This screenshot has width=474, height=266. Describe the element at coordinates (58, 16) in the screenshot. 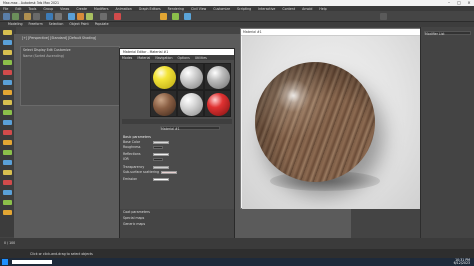

I see `select-region-icon` at that location.